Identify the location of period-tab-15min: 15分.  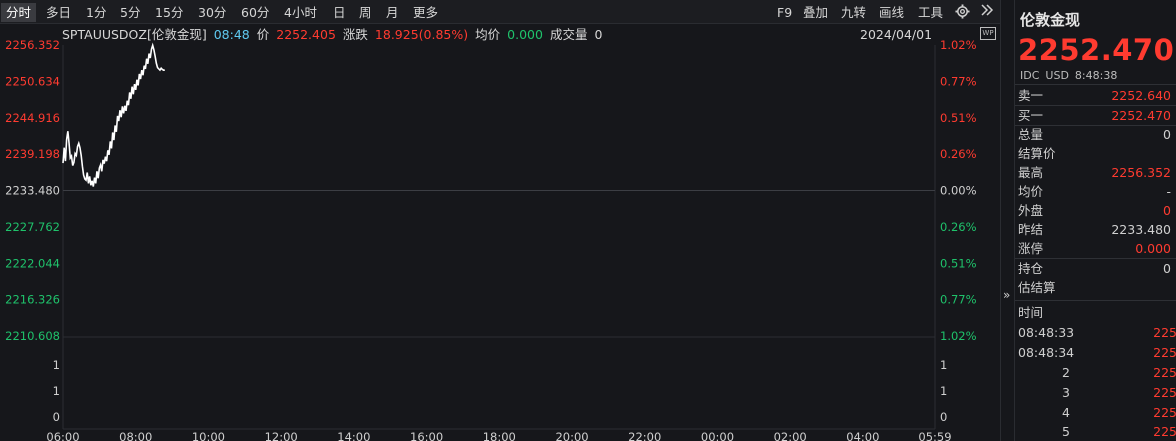
(169, 12).